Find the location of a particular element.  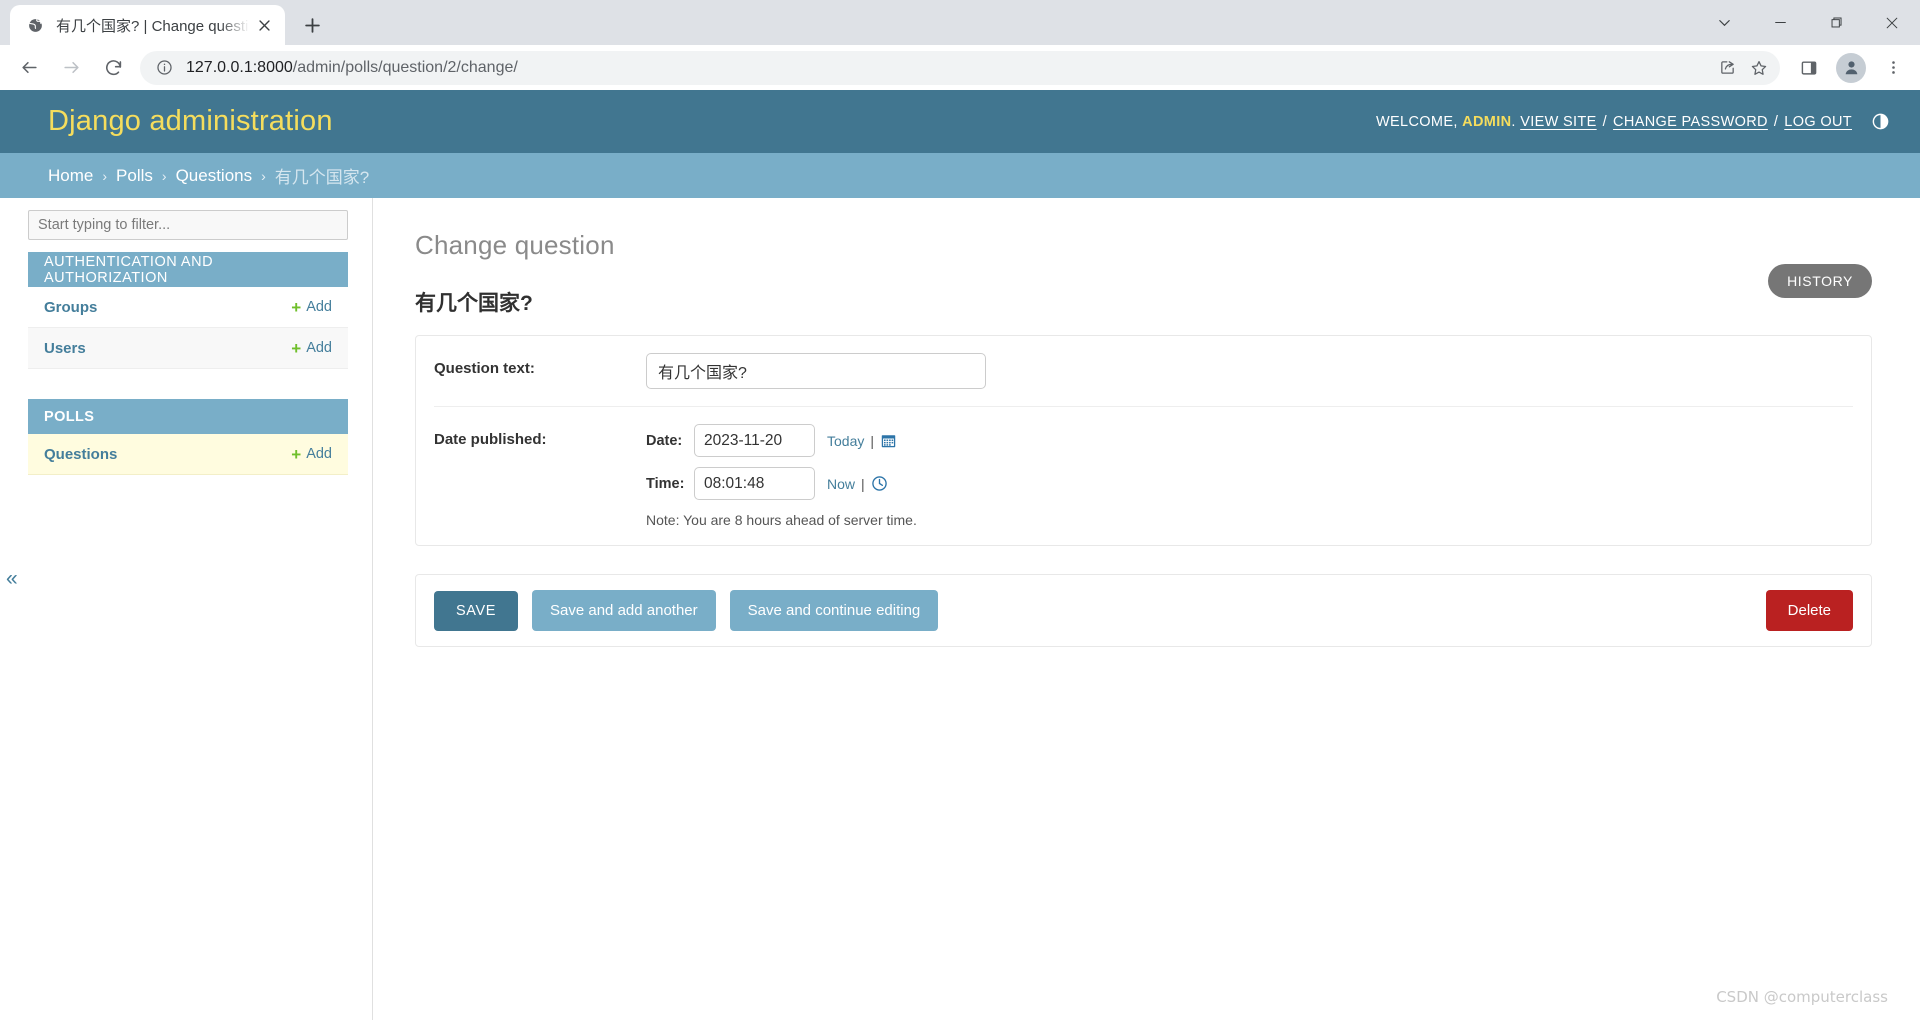

label-question-text: Question text: is located at coordinates (484, 368).